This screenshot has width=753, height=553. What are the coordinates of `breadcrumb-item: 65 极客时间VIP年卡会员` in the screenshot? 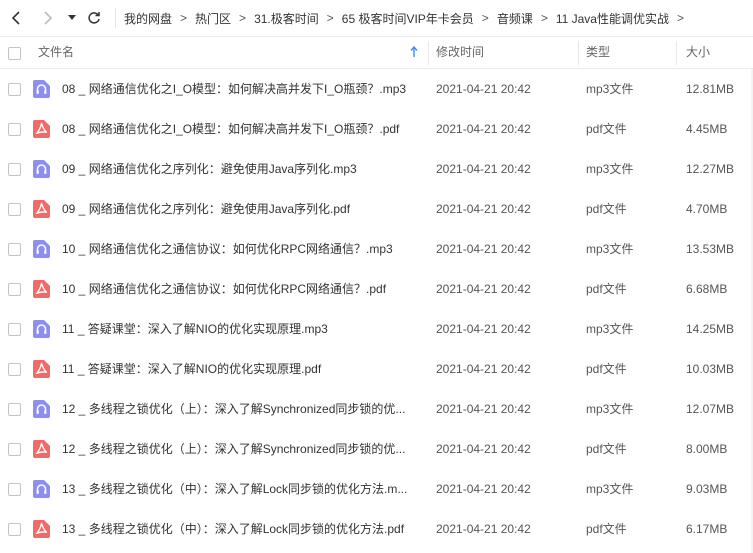 It's located at (408, 18).